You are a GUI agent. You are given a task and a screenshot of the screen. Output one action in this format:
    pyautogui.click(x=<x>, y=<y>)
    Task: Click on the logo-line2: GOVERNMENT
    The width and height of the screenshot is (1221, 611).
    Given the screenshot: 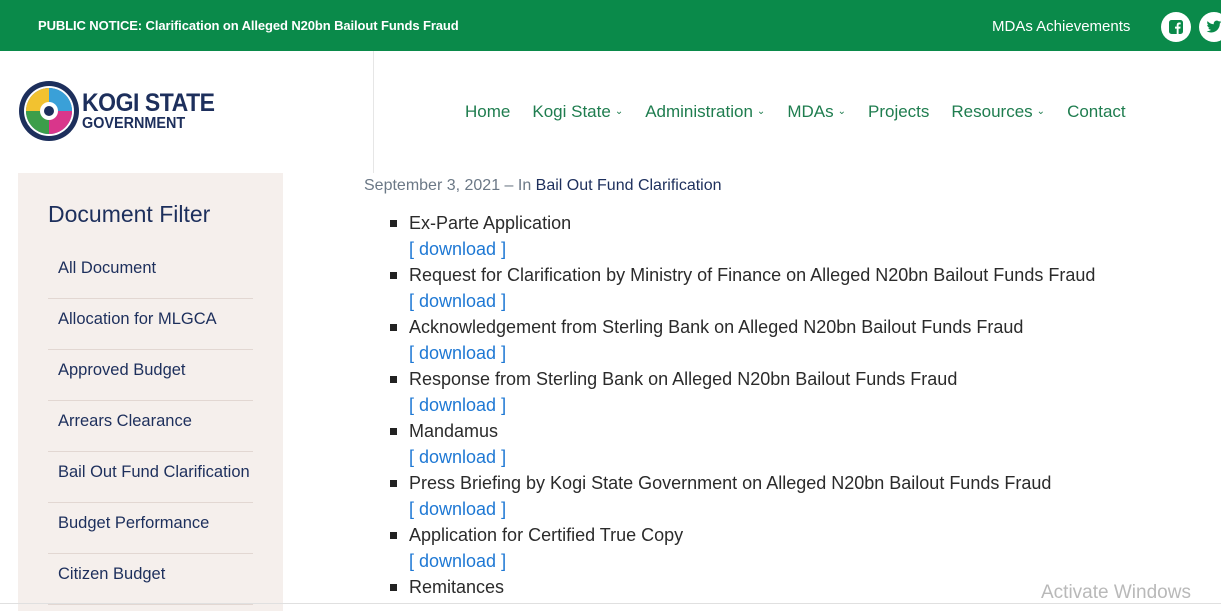 What is the action you would take?
    pyautogui.click(x=134, y=123)
    